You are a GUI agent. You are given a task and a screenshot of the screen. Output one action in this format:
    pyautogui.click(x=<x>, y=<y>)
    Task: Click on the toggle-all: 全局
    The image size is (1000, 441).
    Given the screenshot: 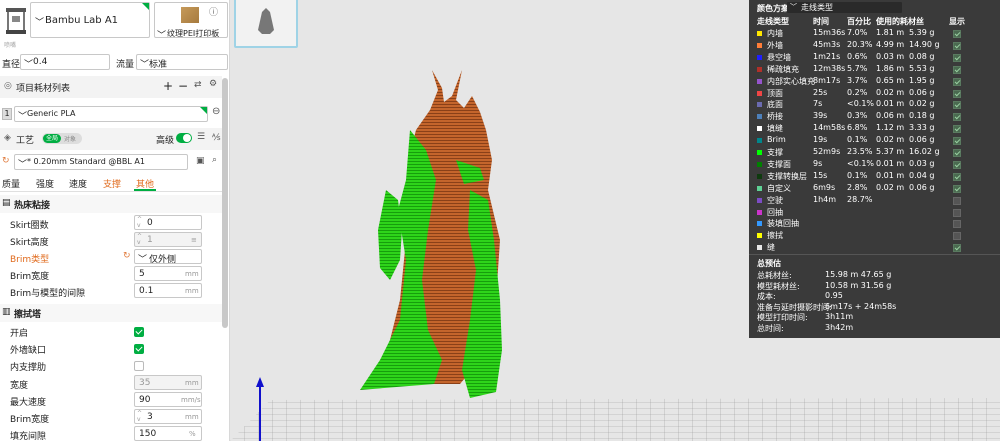 What is the action you would take?
    pyautogui.click(x=52, y=138)
    